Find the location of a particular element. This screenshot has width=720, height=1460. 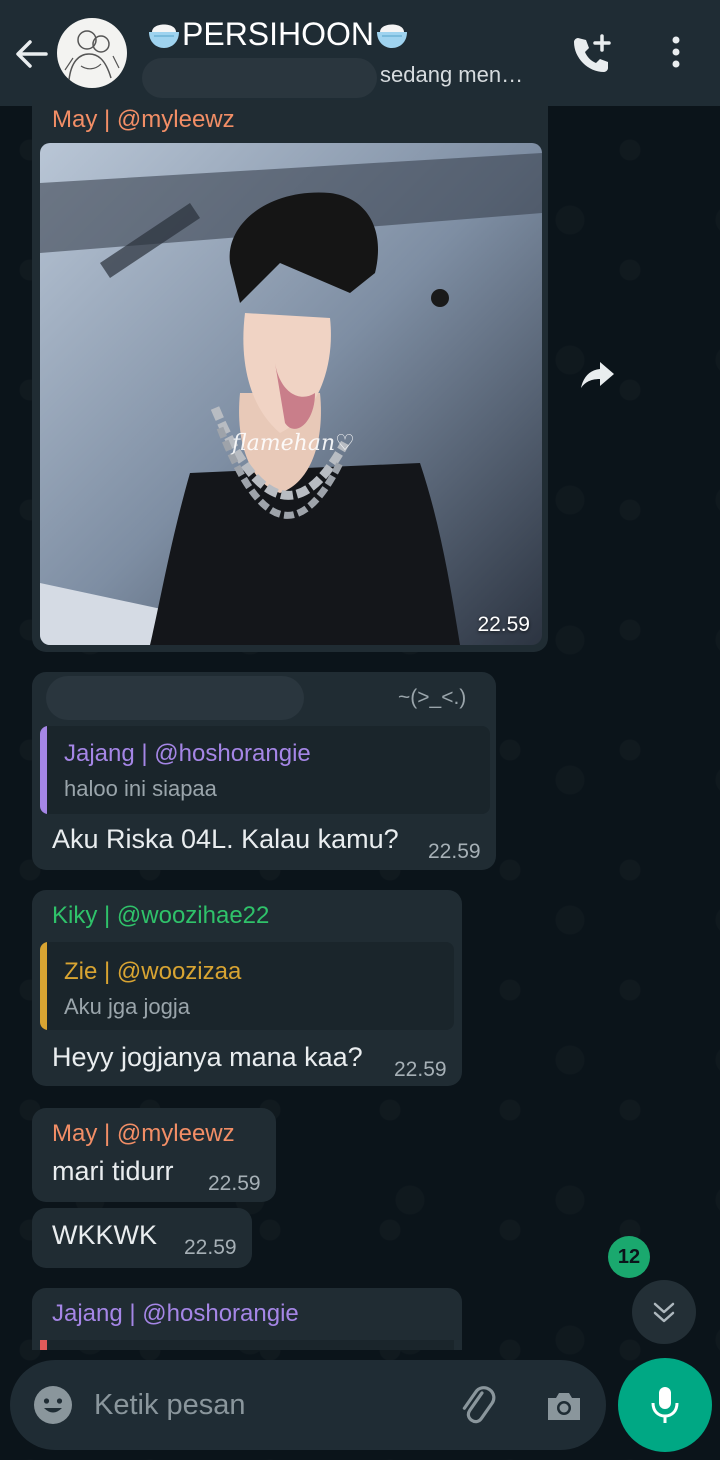

quote-sender: Jajang | @hoshorangie is located at coordinates (187, 753).